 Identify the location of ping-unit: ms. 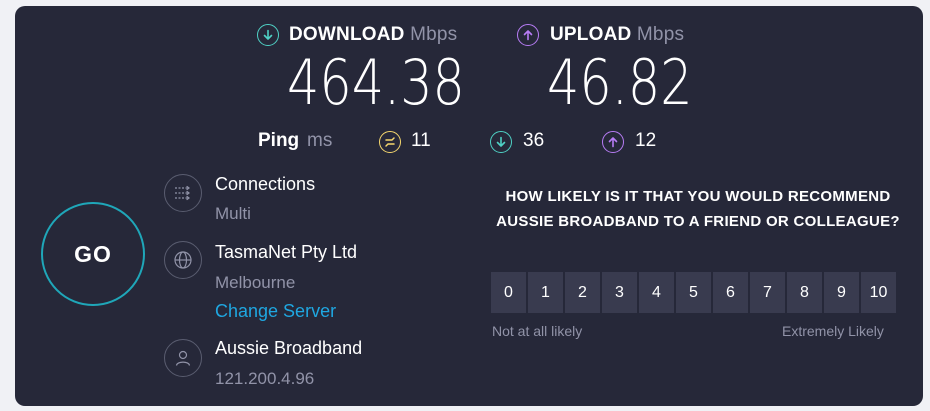
(320, 140).